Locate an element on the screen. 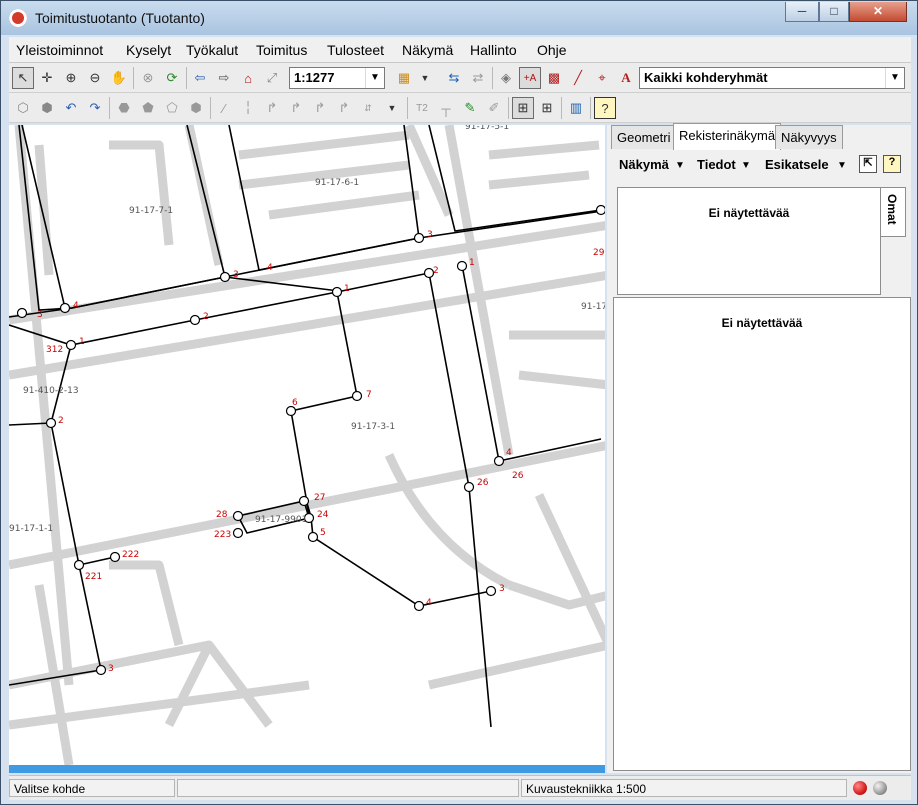 Image resolution: width=918 pixels, height=805 pixels. tiedot-dropdown: Tiedot is located at coordinates (716, 164).